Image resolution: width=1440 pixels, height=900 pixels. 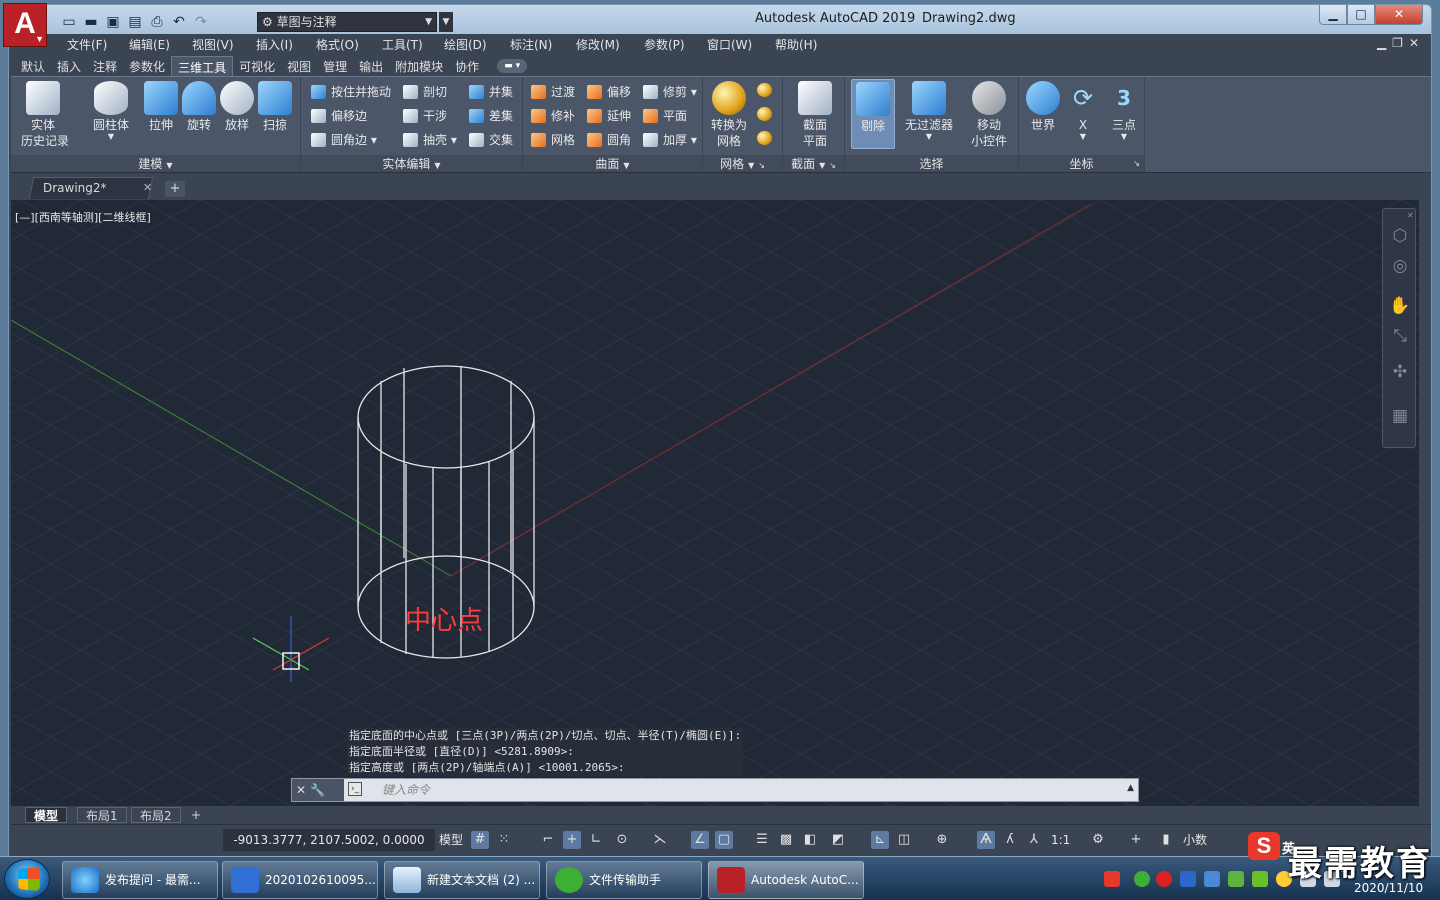 What do you see at coordinates (764, 138) in the screenshot?
I see `mesh-crease-icon` at bounding box center [764, 138].